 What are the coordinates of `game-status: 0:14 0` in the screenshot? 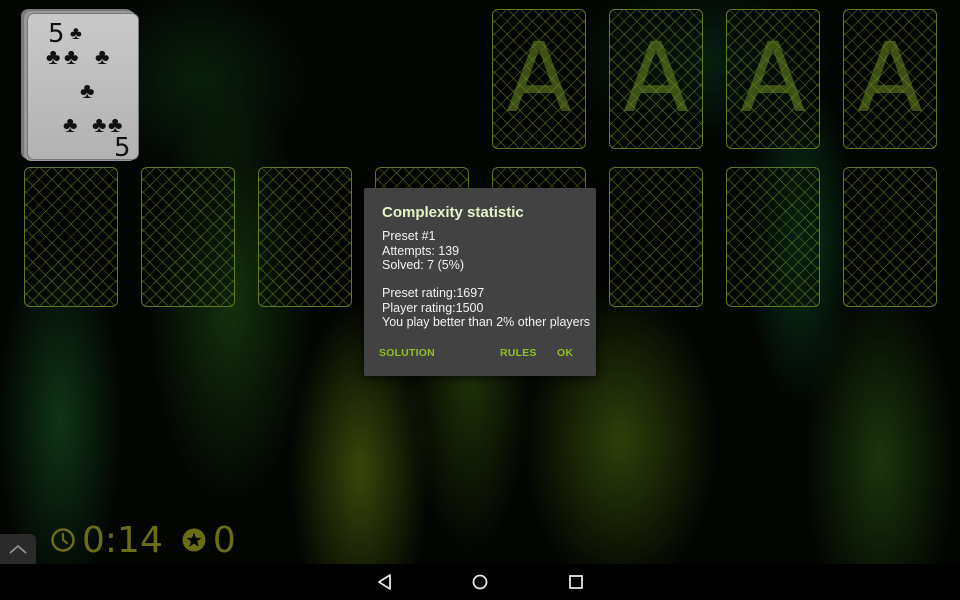 It's located at (143, 540).